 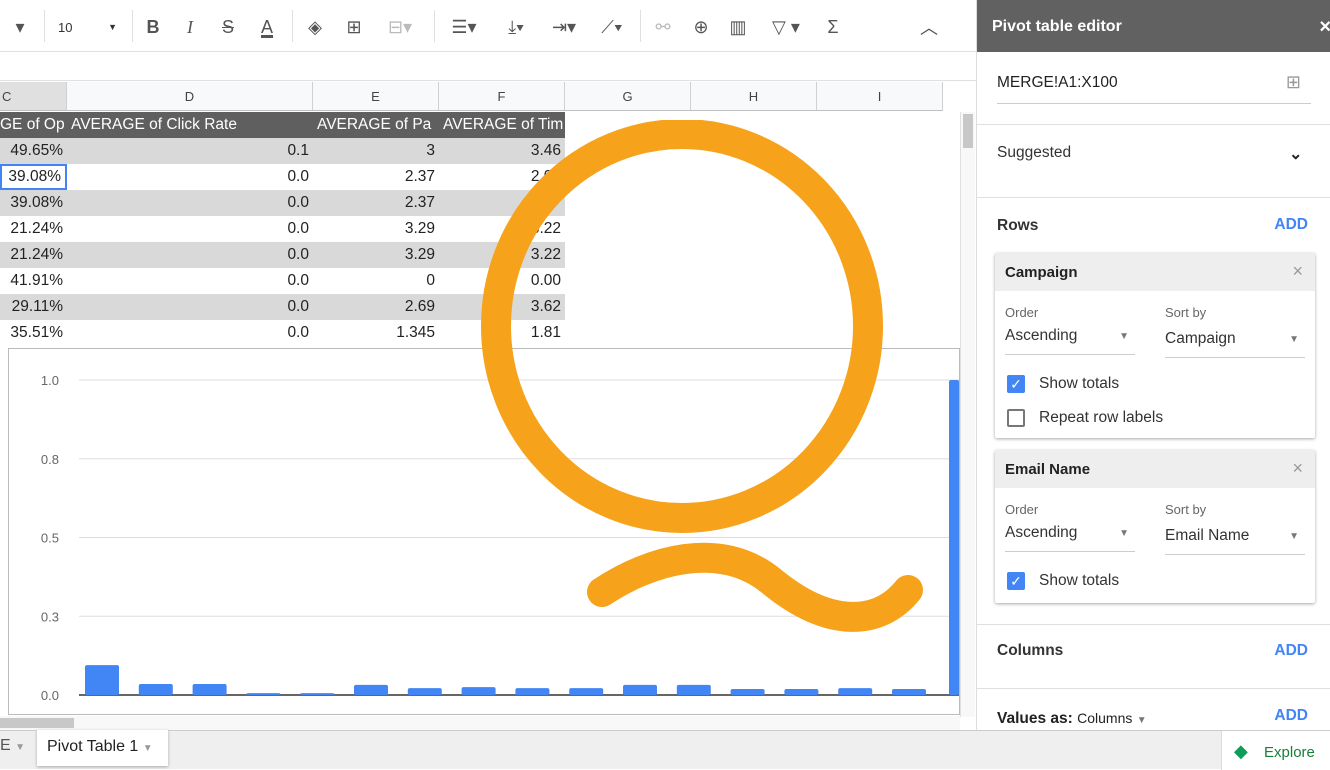 I want to click on sheet-tab-prev: E ▼, so click(x=12, y=746).